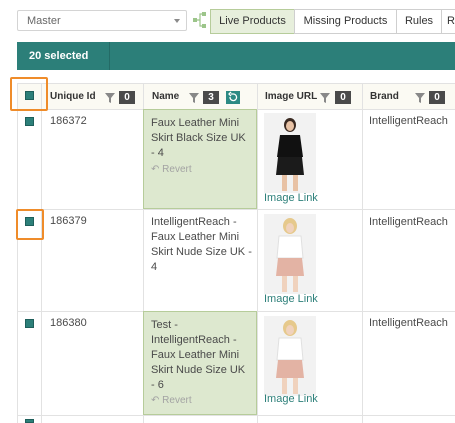 The width and height of the screenshot is (455, 423). Describe the element at coordinates (68, 323) in the screenshot. I see `unique-id-cell: 186380` at that location.